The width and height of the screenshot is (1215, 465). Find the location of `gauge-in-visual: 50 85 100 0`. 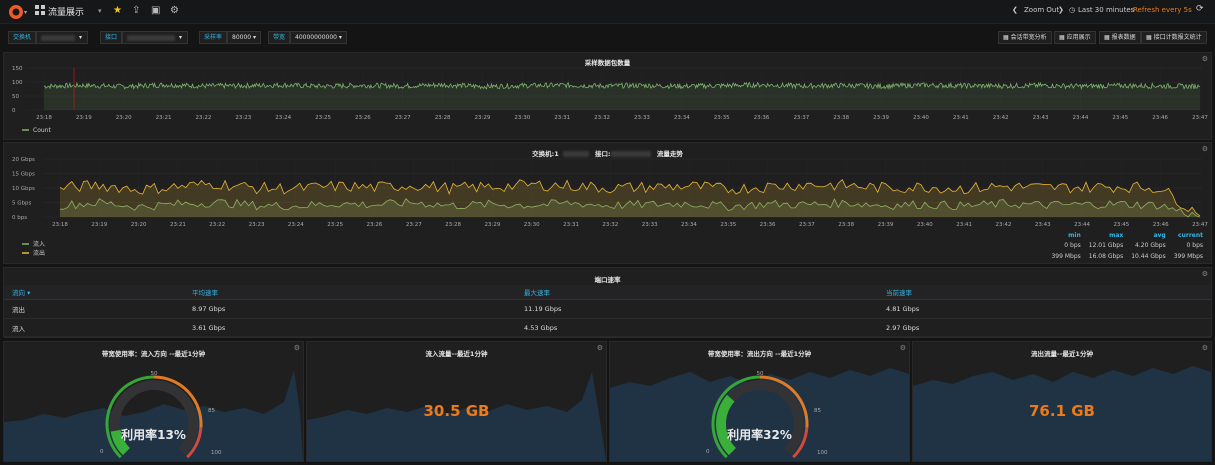

gauge-in-visual: 50 85 100 0 is located at coordinates (153, 415).